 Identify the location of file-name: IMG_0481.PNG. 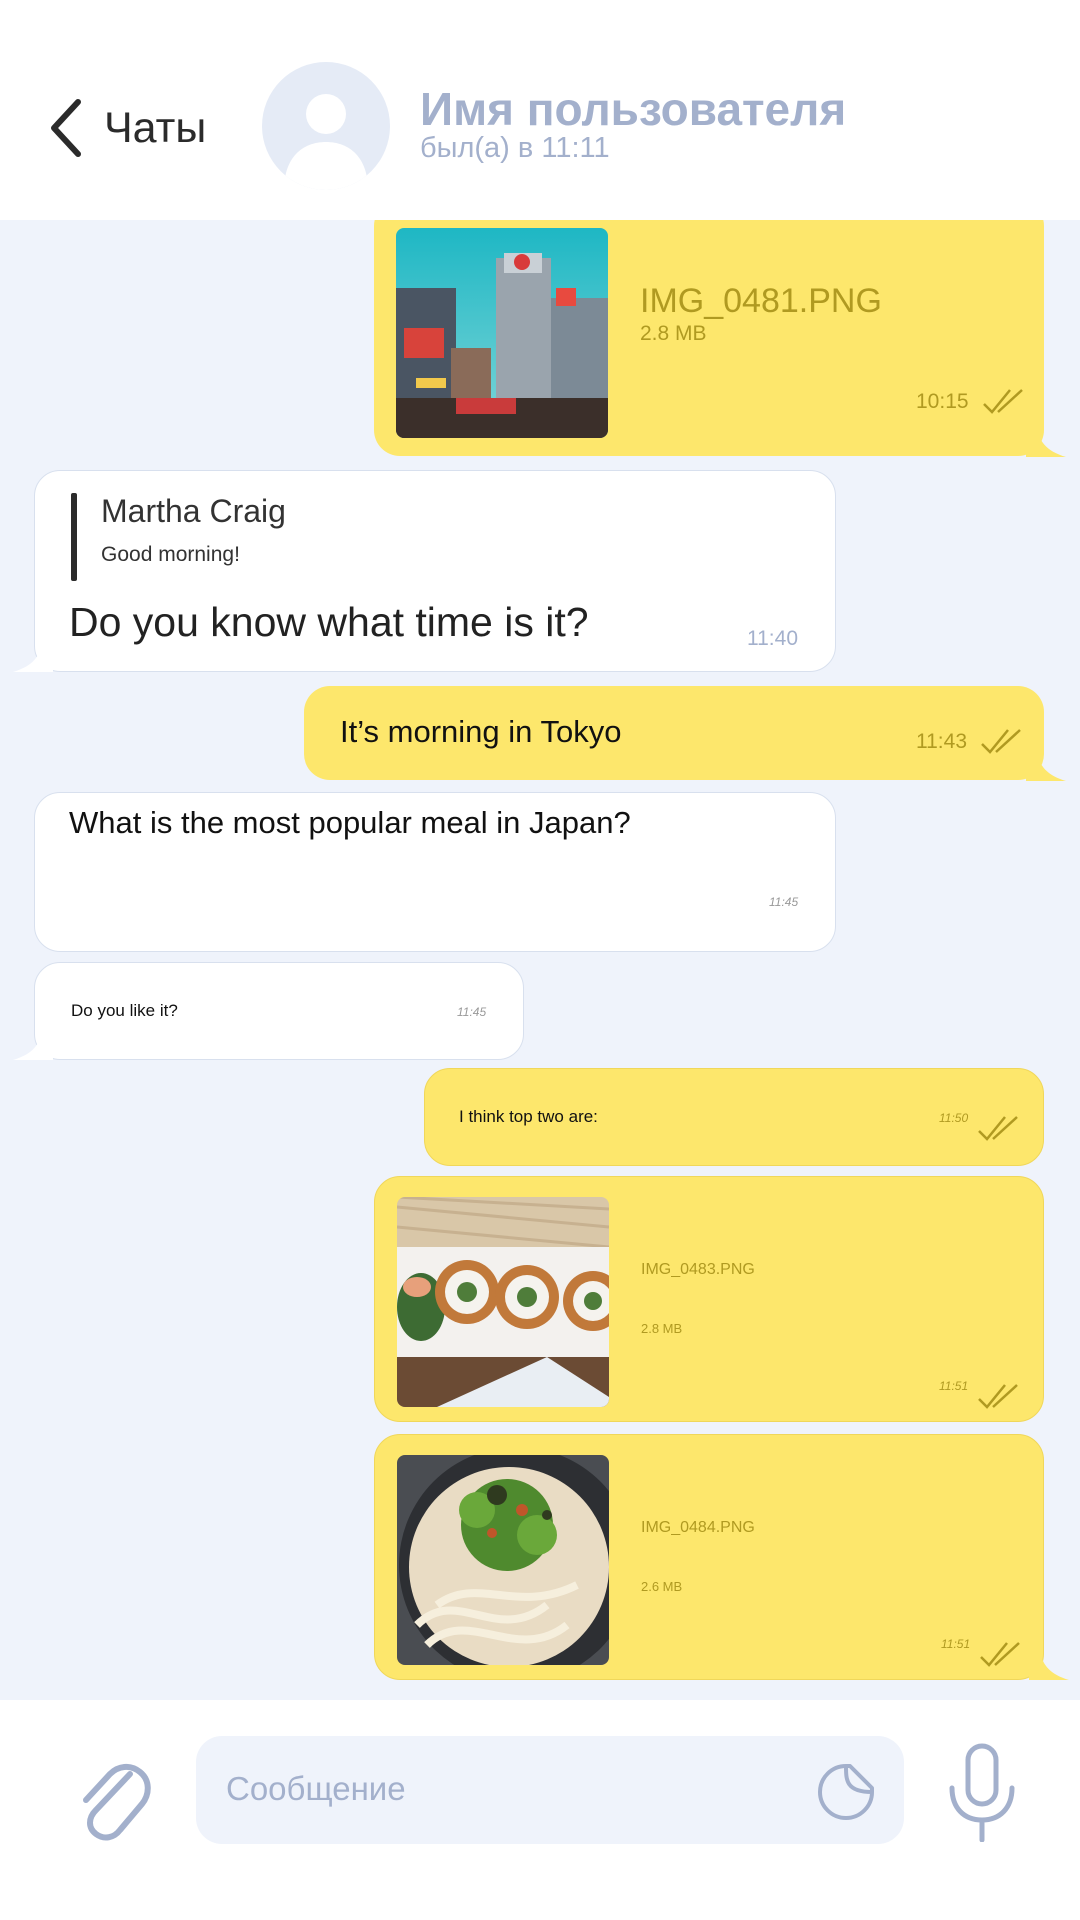
(761, 301).